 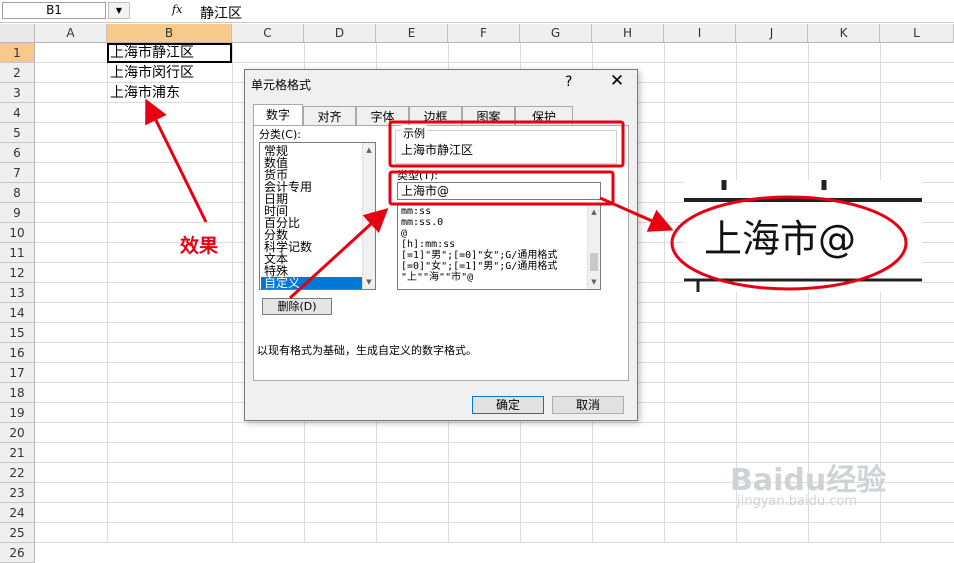 I want to click on cell-b3: 上海市浦东, so click(x=145, y=93).